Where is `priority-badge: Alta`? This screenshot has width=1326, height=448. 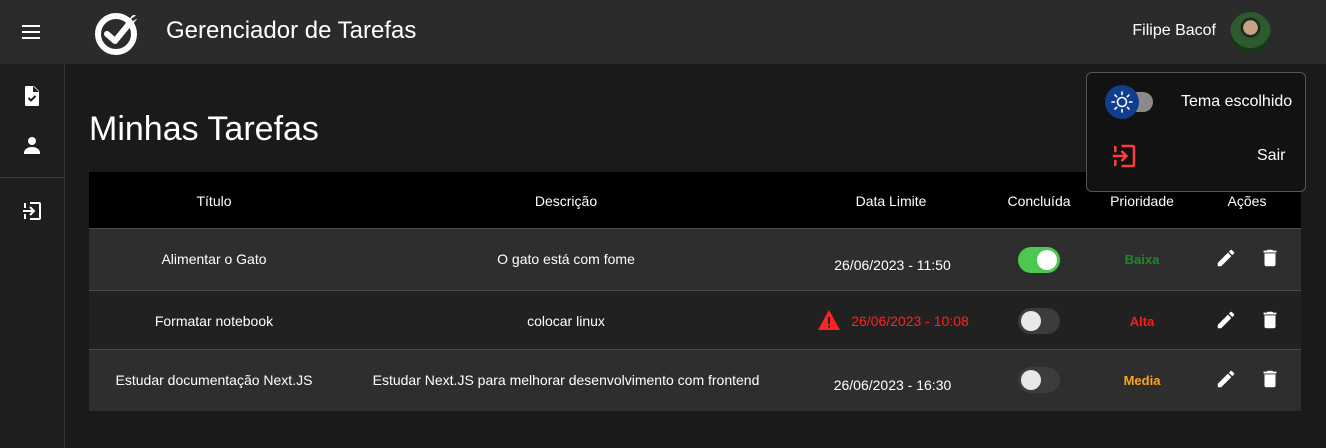
priority-badge: Alta is located at coordinates (1142, 321).